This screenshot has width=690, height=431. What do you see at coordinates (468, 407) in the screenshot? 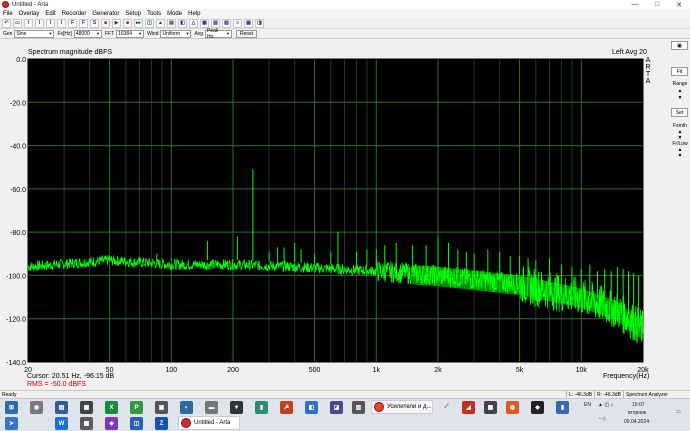
I see `app-icon: ◢` at bounding box center [468, 407].